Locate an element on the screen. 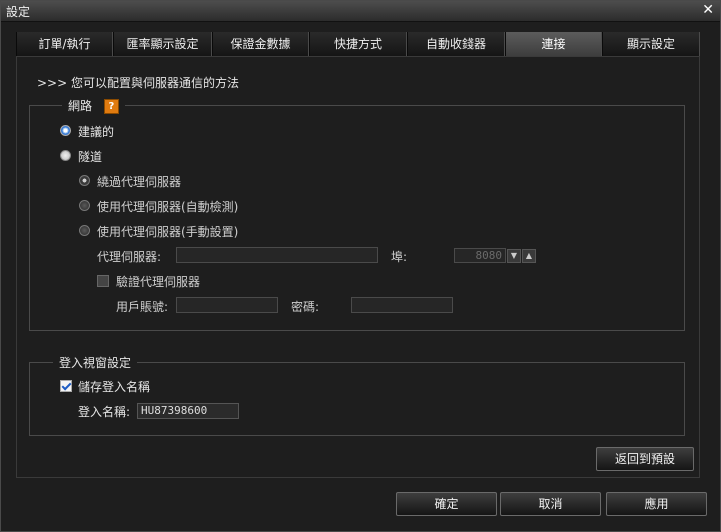  proxy-server-label: 代理伺服器: is located at coordinates (129, 257).